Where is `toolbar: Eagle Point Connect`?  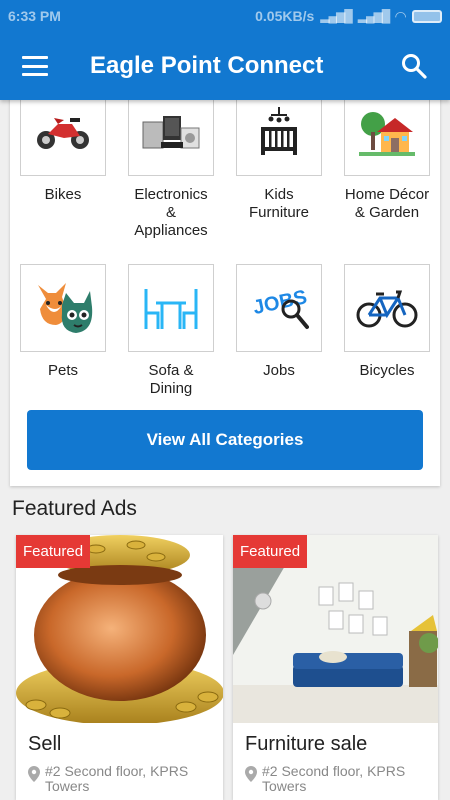
toolbar: Eagle Point Connect is located at coordinates (225, 66).